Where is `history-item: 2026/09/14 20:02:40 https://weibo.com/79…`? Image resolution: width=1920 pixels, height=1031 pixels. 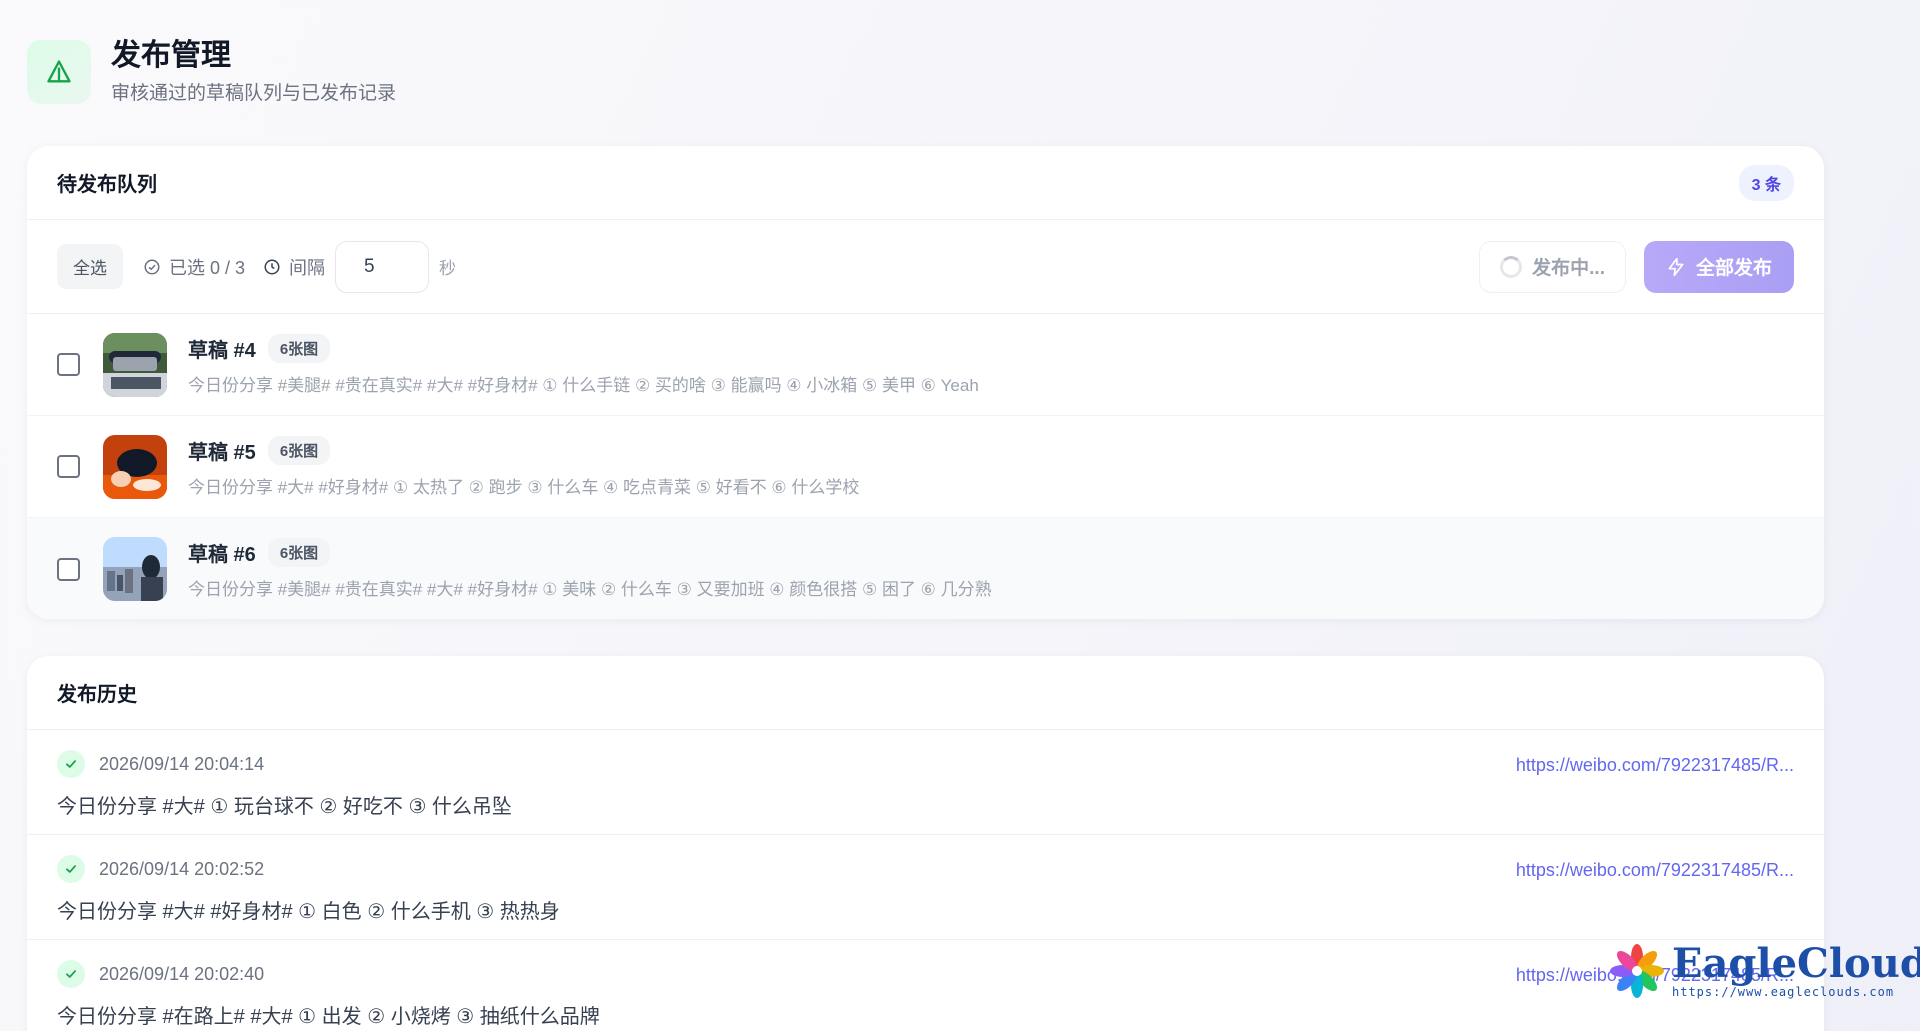 history-item: 2026/09/14 20:02:40 https://weibo.com/79… is located at coordinates (925, 985).